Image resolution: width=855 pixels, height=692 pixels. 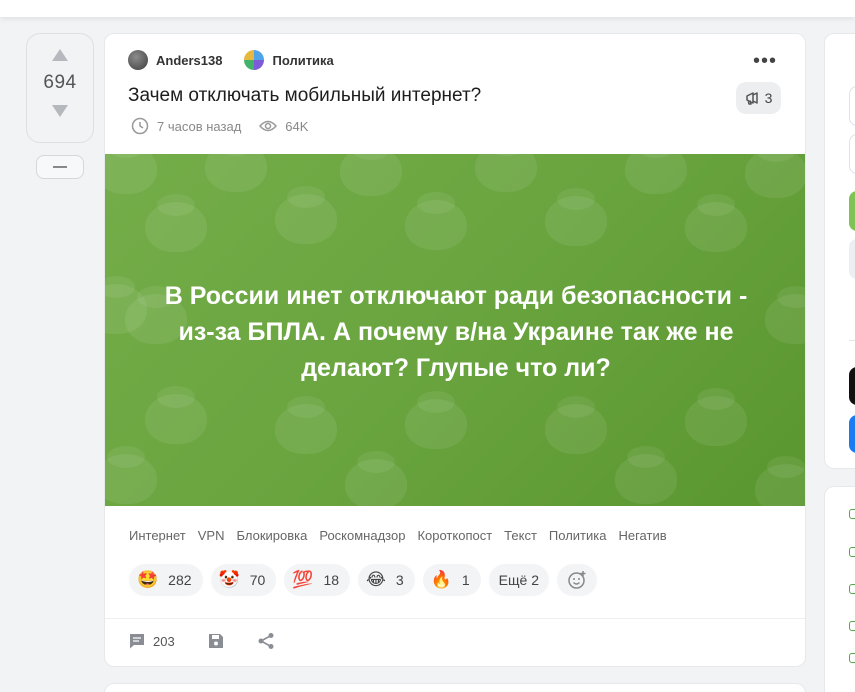 What do you see at coordinates (60, 82) in the screenshot?
I see `rating-count: 694` at bounding box center [60, 82].